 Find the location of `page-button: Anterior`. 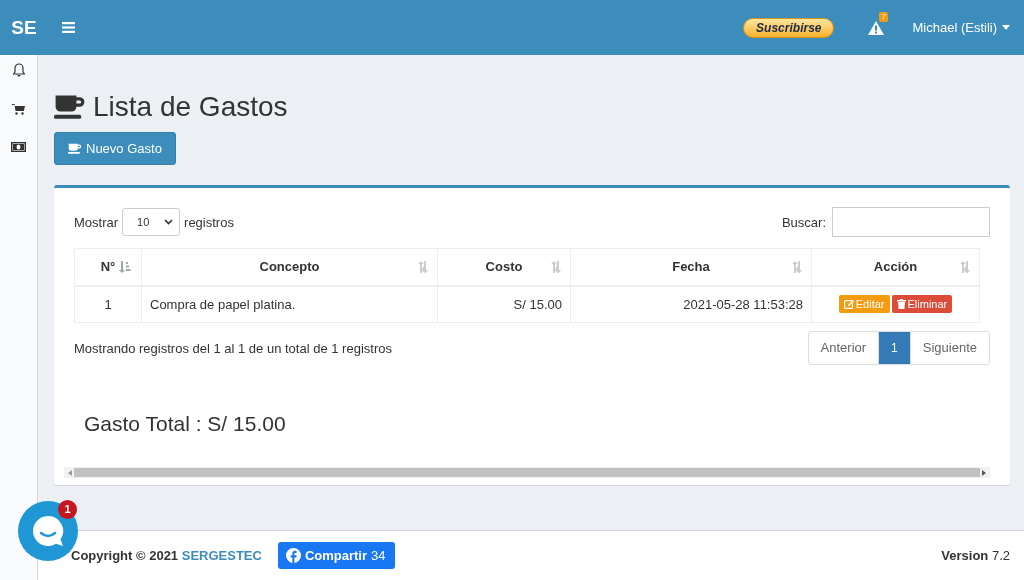

page-button: Anterior is located at coordinates (843, 348).